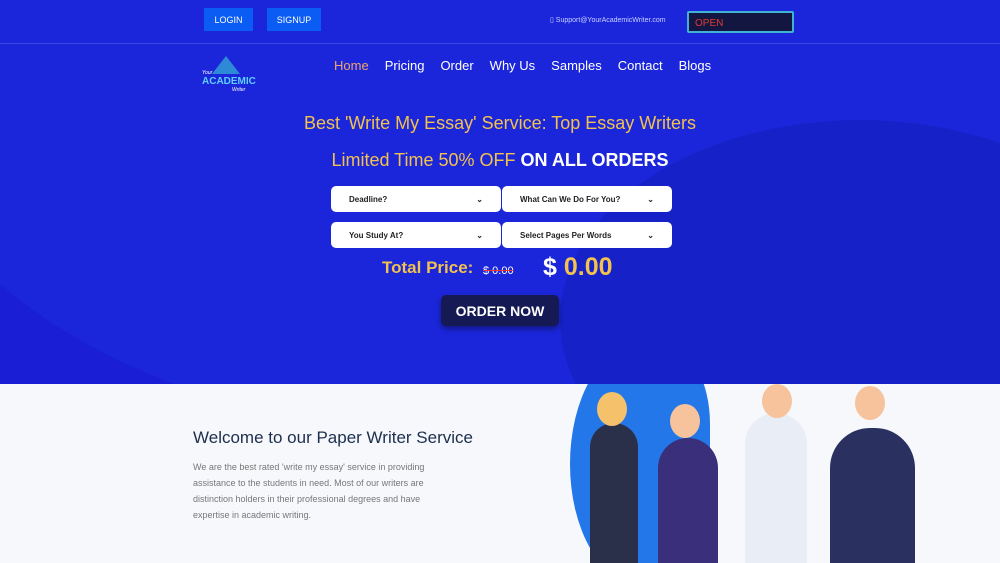 This screenshot has width=1000, height=563. I want to click on nav-blogs: Blogs, so click(695, 65).